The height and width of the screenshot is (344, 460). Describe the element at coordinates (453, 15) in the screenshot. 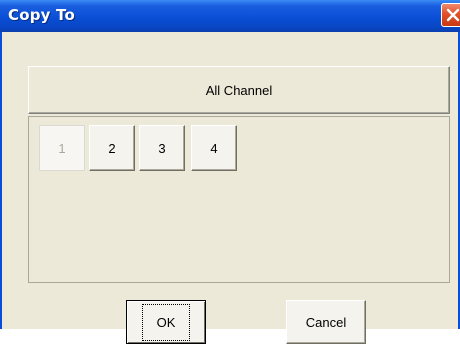

I see `close-icon` at that location.